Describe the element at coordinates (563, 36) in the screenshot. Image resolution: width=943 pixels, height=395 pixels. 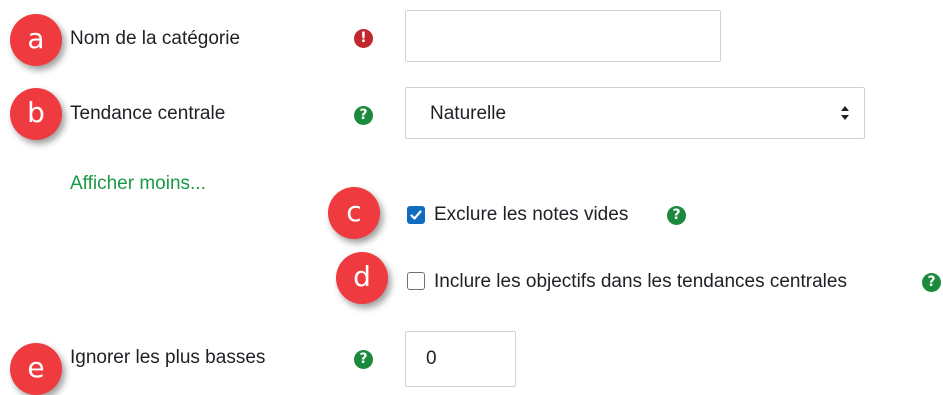
I see `category-name-input` at that location.